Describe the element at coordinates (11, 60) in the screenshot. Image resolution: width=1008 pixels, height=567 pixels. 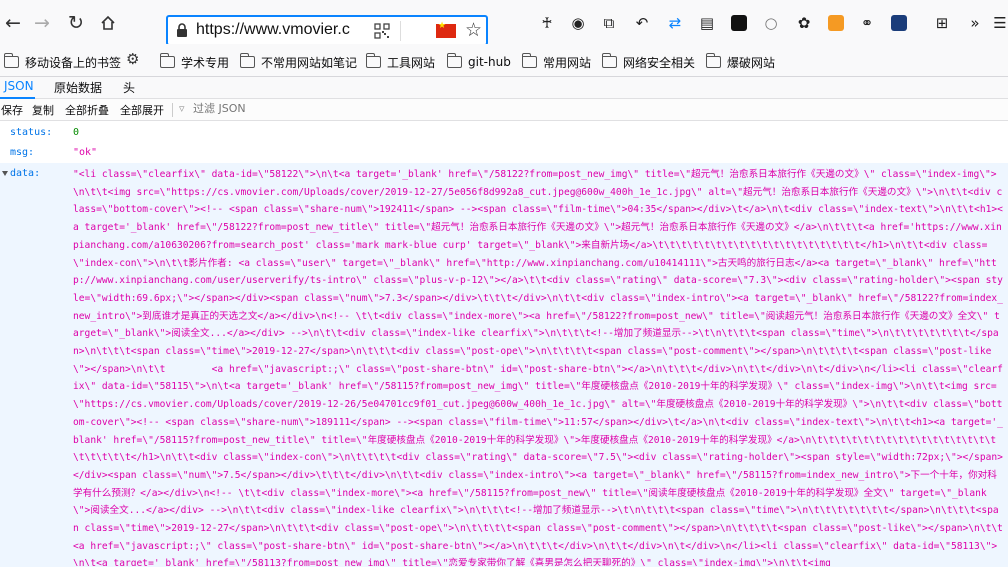
I see `mobile-bookmarks-icon` at that location.